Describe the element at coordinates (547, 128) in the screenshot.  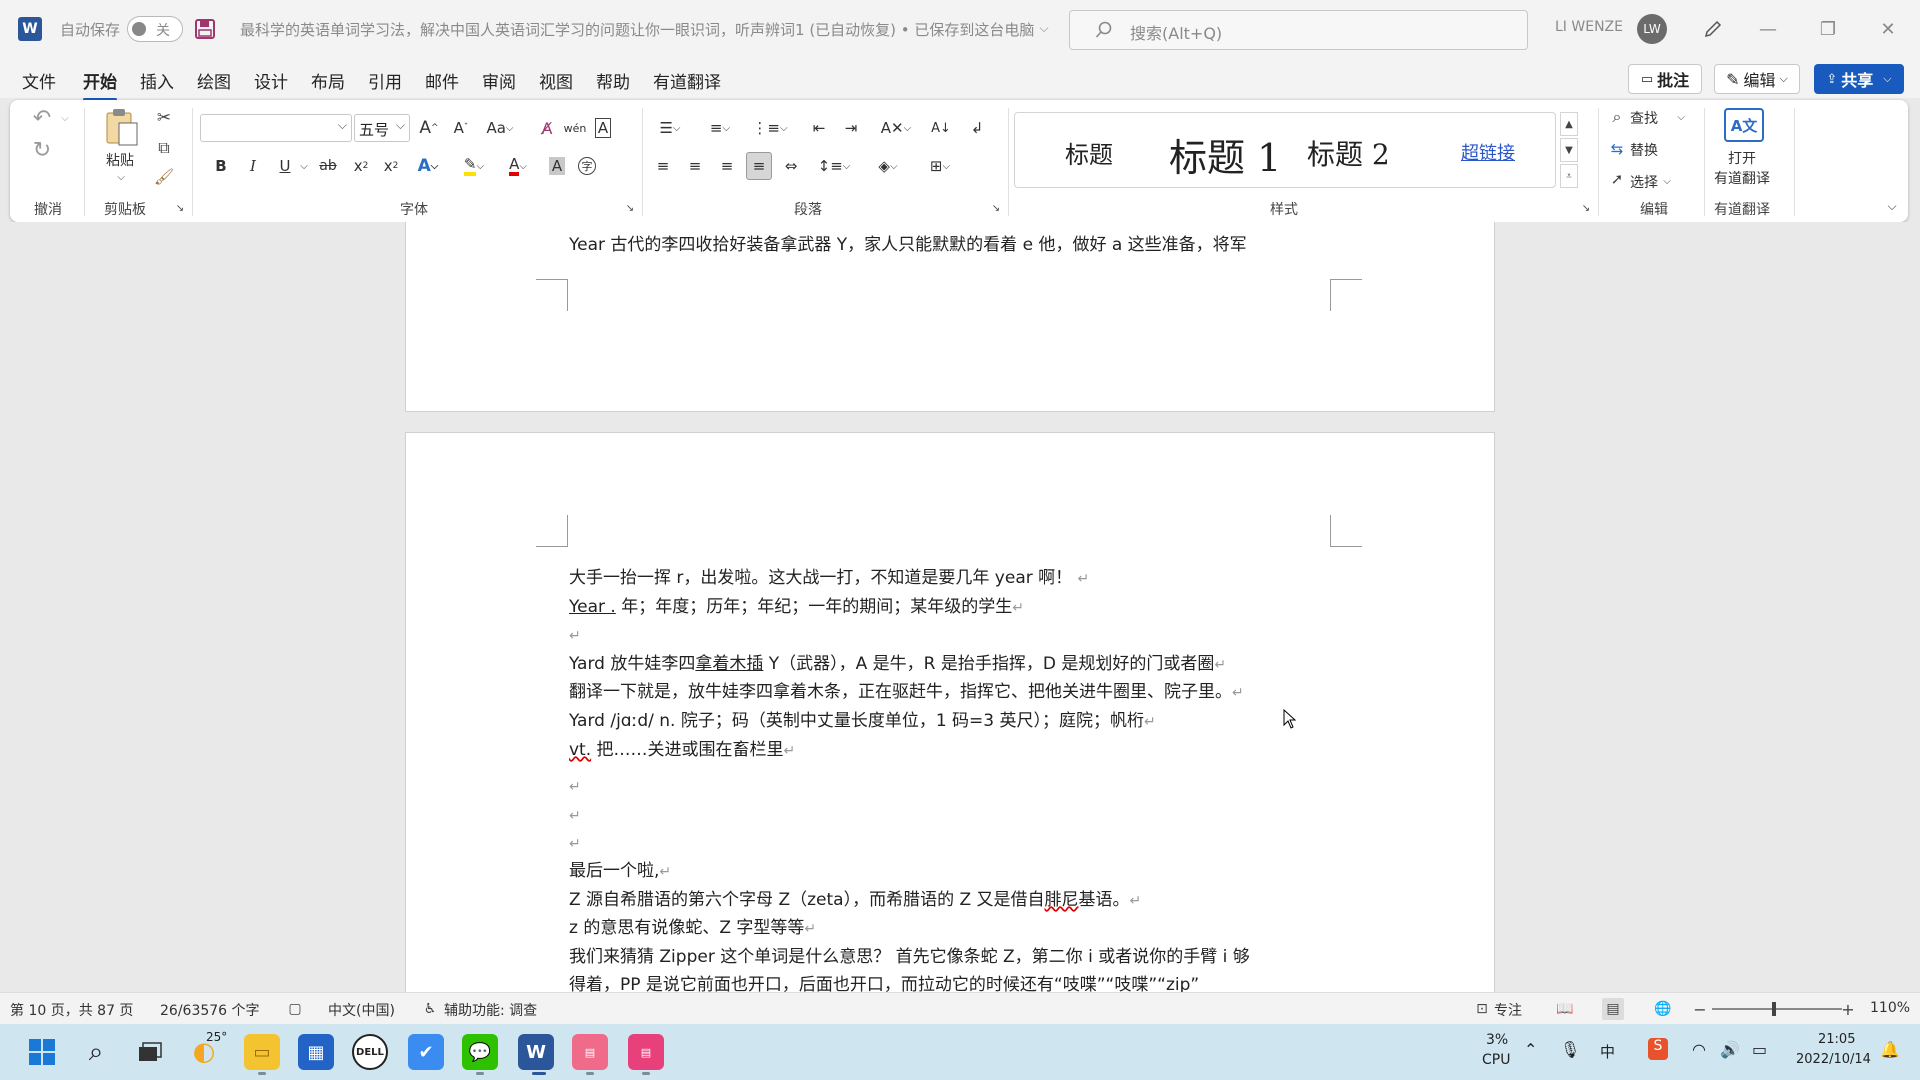
I see `clear-format-icon: A̸` at that location.